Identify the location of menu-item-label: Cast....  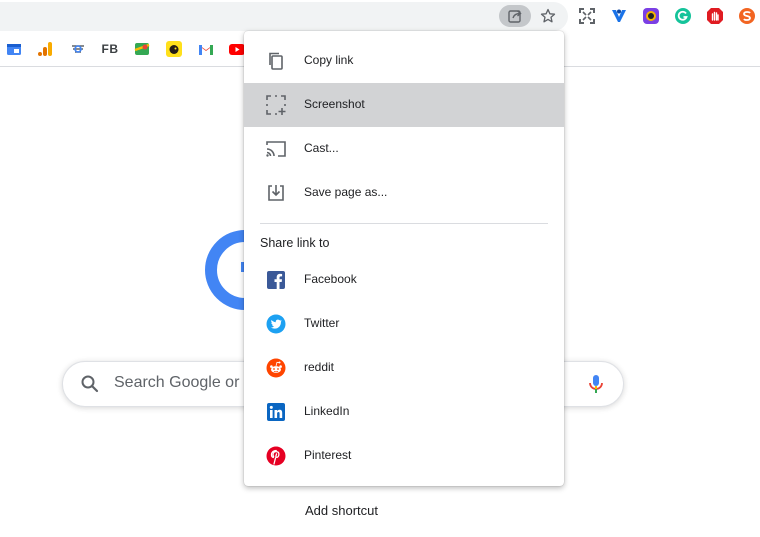
(321, 148).